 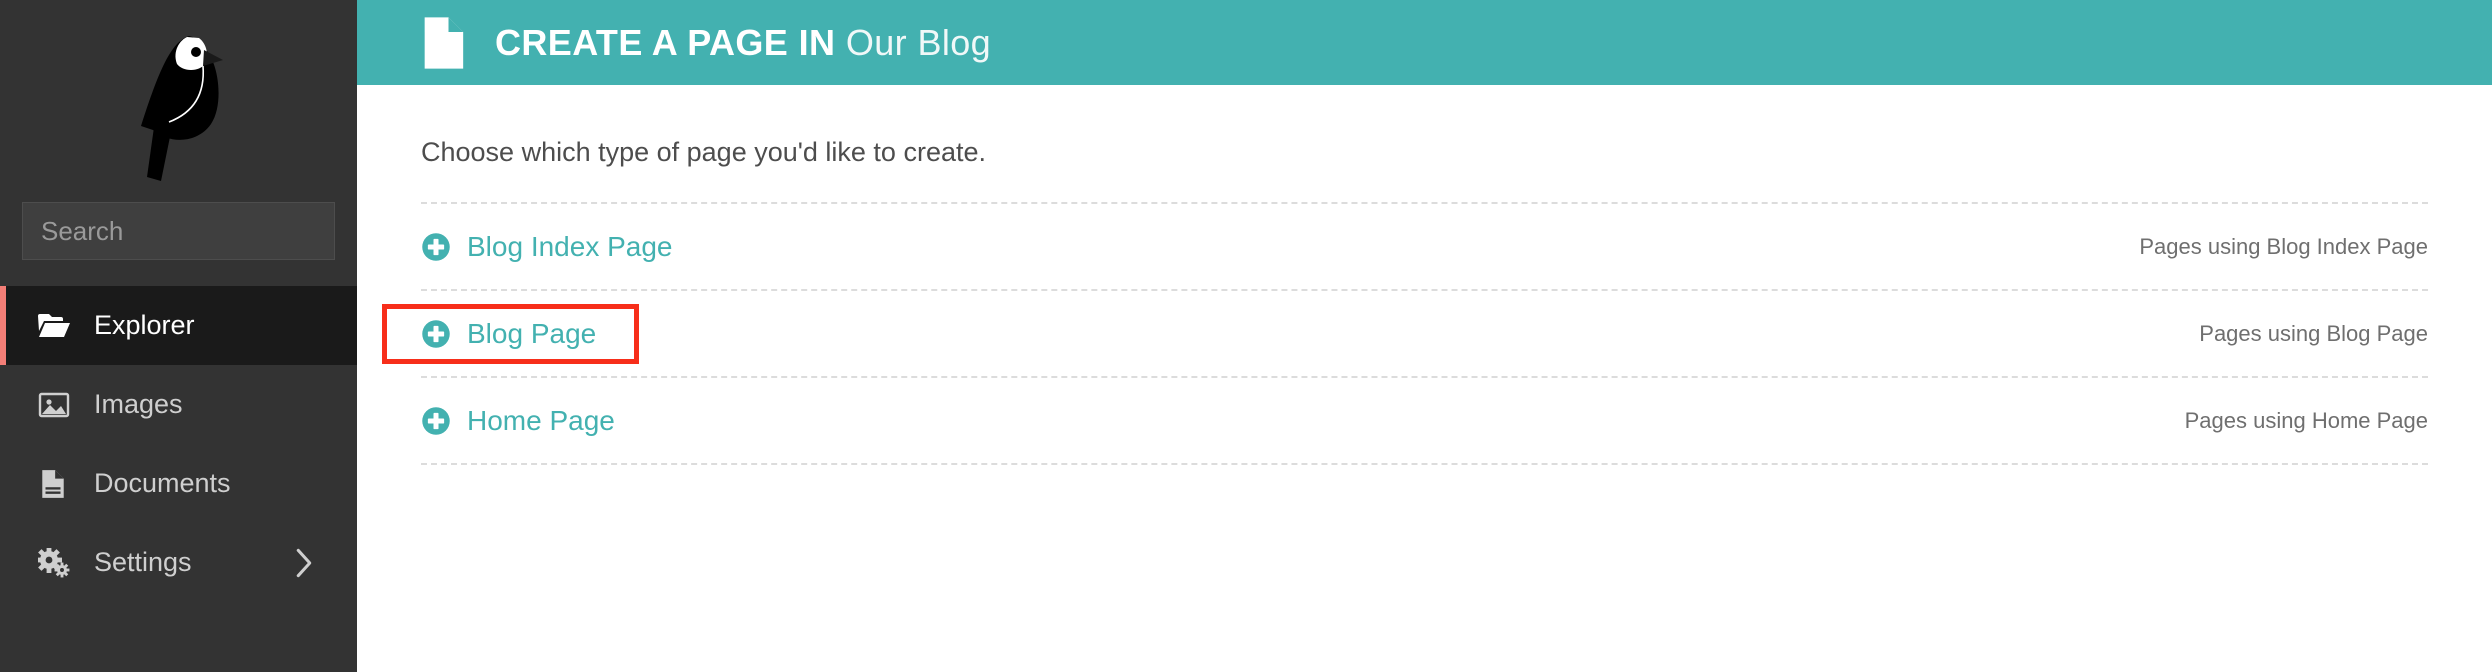 What do you see at coordinates (144, 325) in the screenshot?
I see `sidebar-item-label: Explorer` at bounding box center [144, 325].